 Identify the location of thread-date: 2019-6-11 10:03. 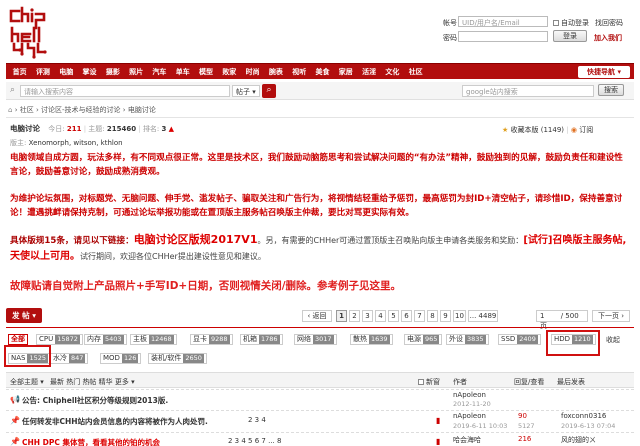
(480, 426).